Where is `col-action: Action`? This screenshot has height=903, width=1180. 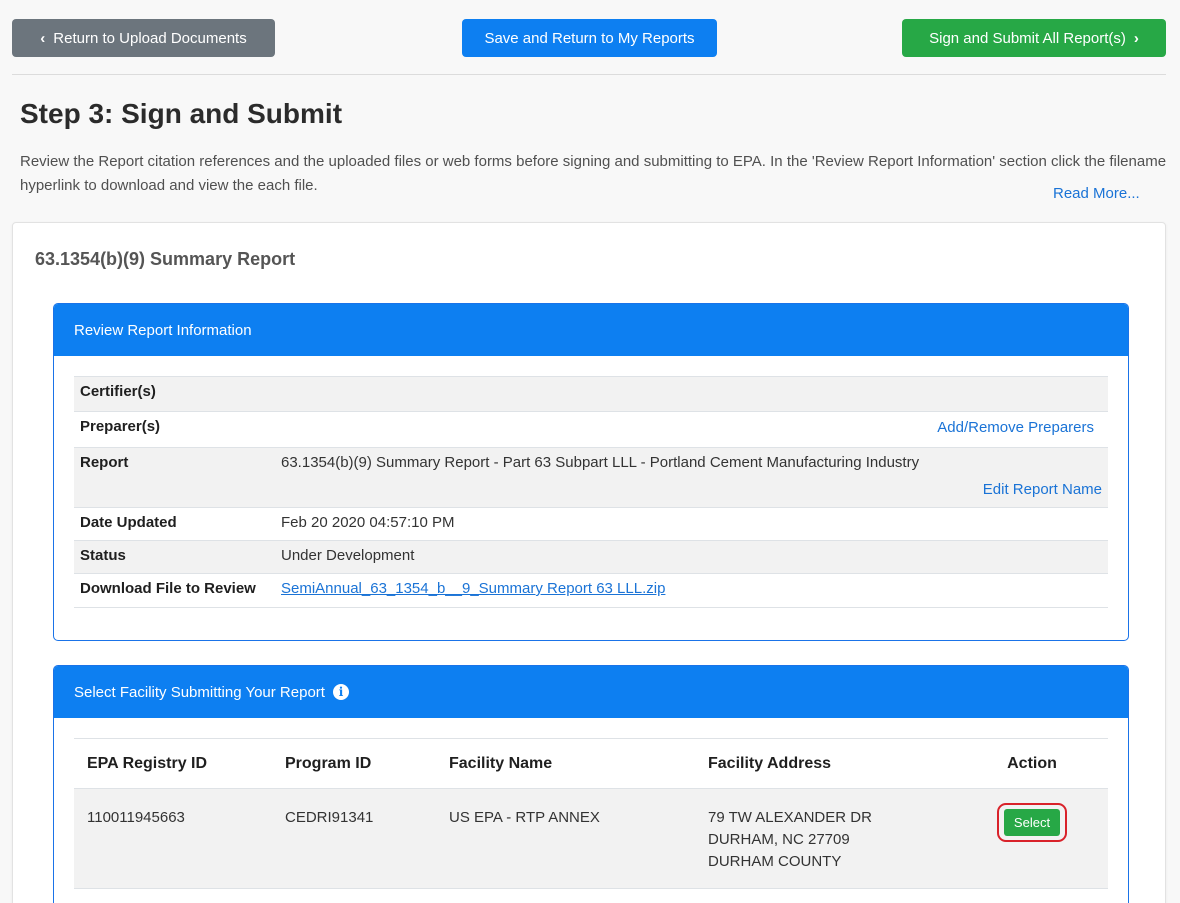 col-action: Action is located at coordinates (1032, 763).